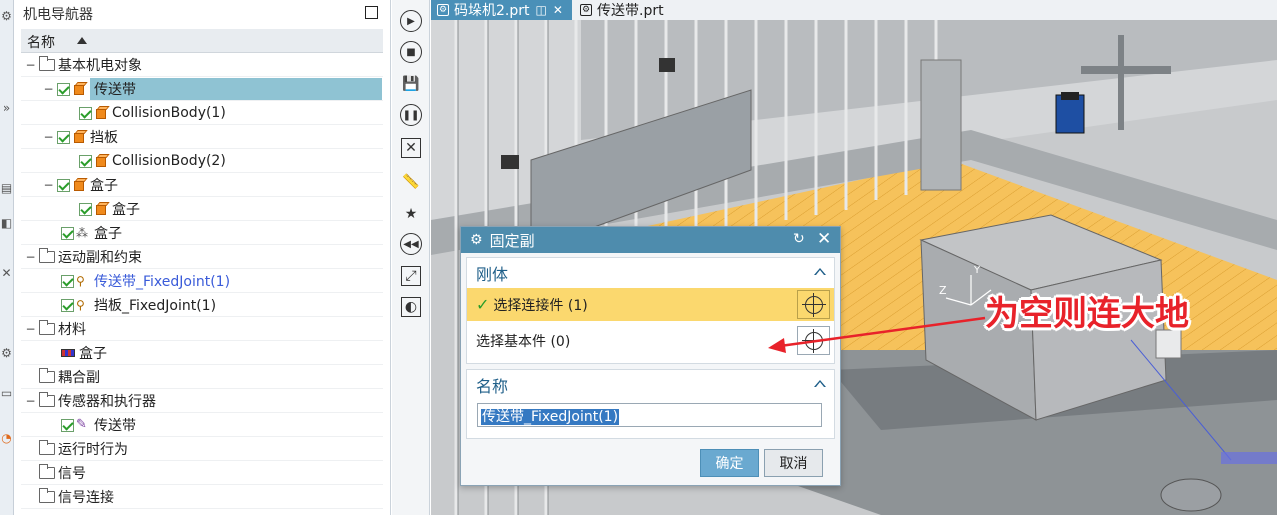 The image size is (1277, 515). I want to click on select-base-label: 选择基本件 (0), so click(523, 341).